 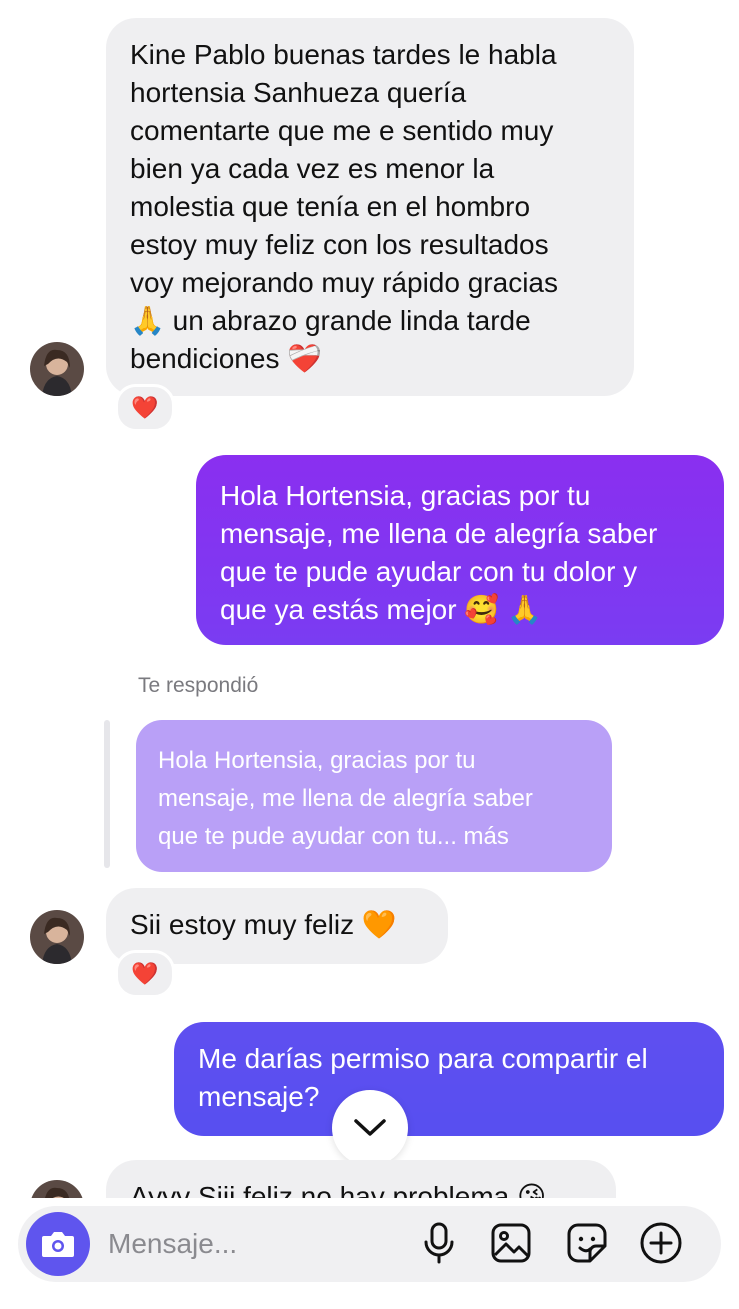 I want to click on sticker-button, so click(x=587, y=1243).